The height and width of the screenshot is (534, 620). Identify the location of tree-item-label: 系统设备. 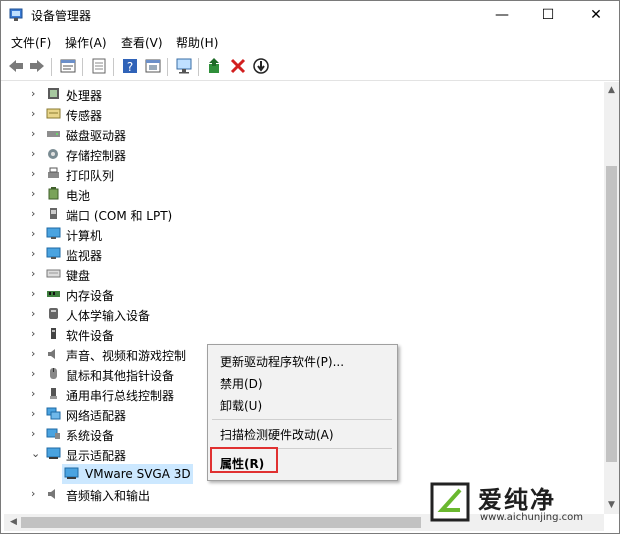
(90, 436).